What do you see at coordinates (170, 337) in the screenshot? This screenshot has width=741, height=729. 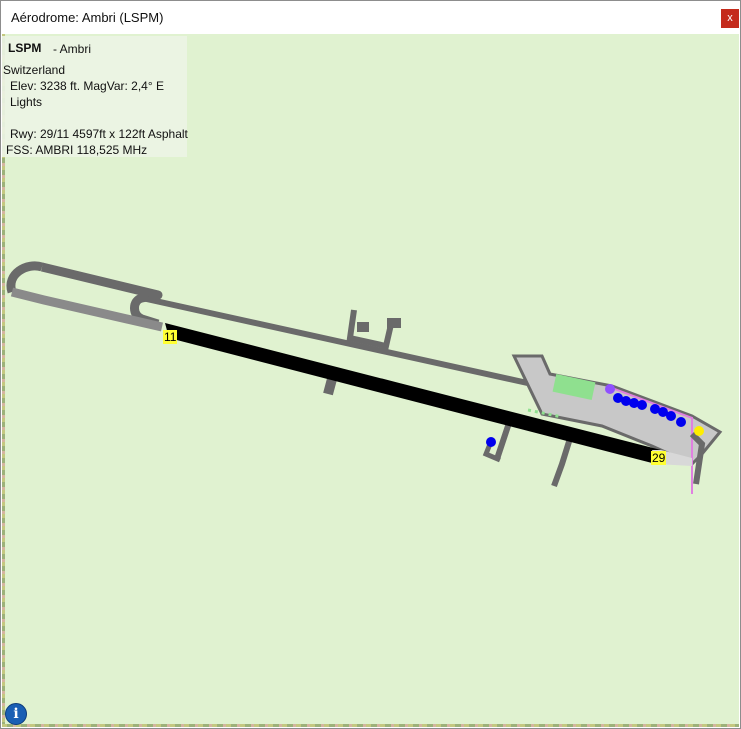 I see `runway-11-label: 11` at bounding box center [170, 337].